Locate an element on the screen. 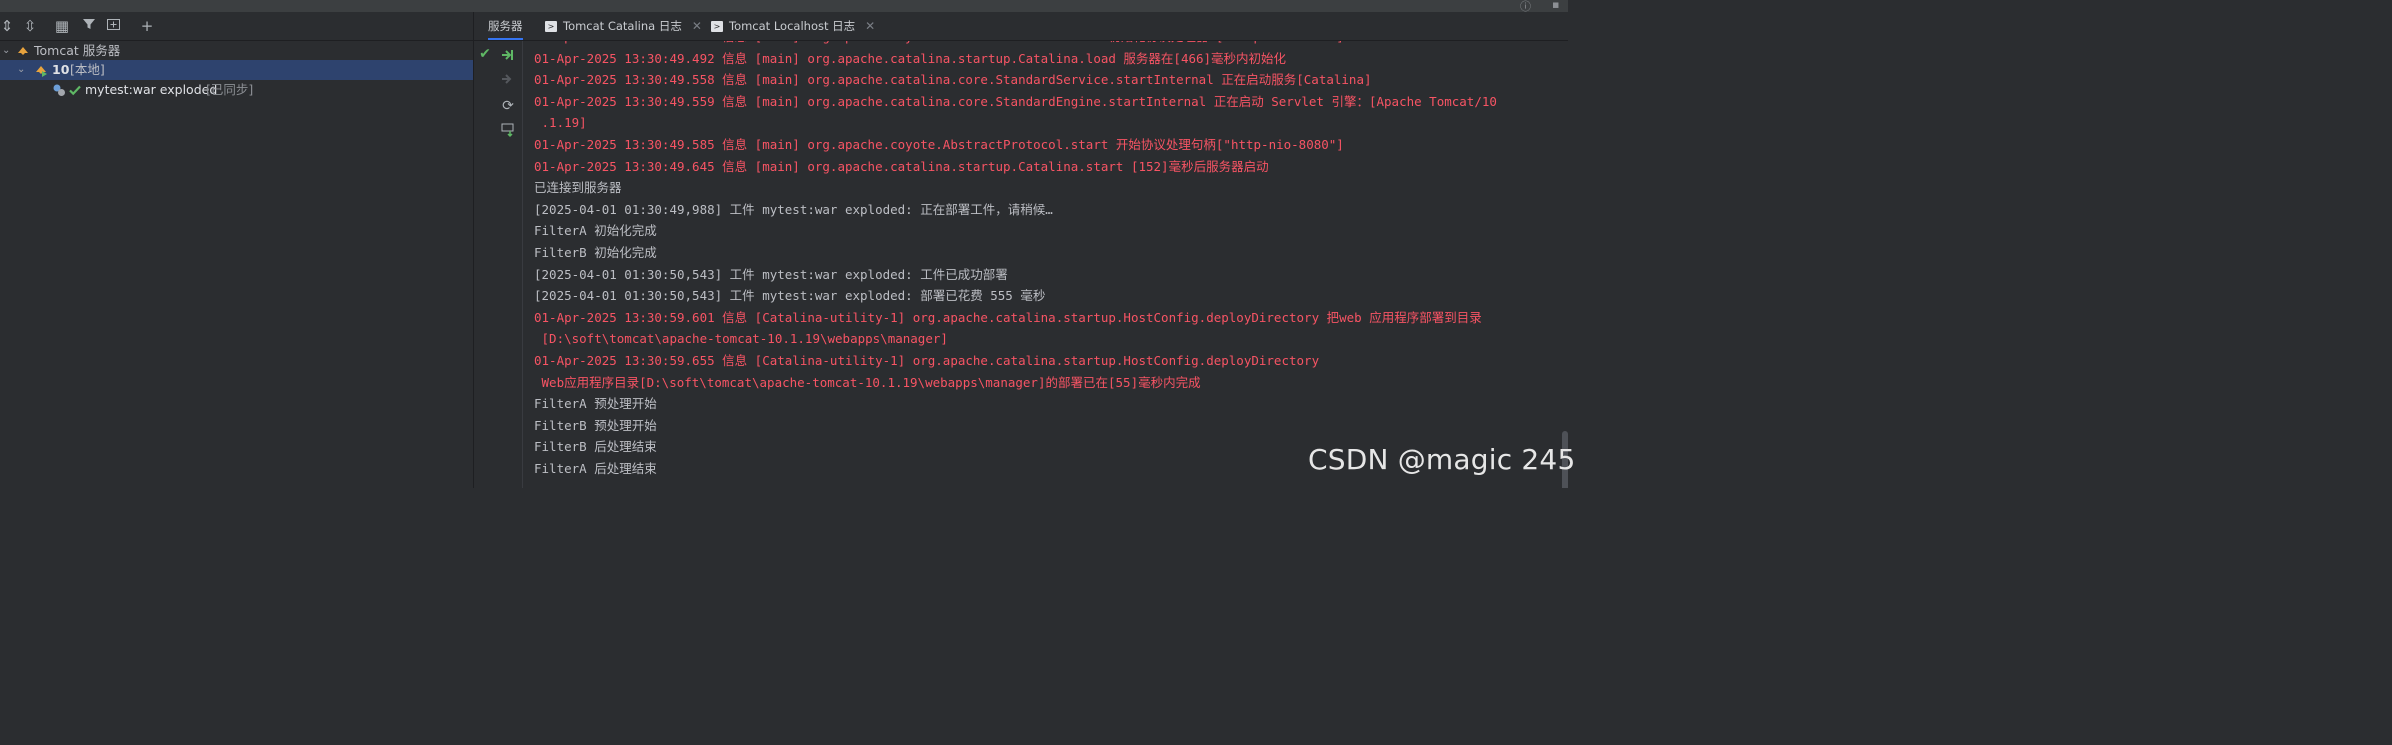 This screenshot has height=745, width=2392. scroll-to-end-icon is located at coordinates (508, 131).